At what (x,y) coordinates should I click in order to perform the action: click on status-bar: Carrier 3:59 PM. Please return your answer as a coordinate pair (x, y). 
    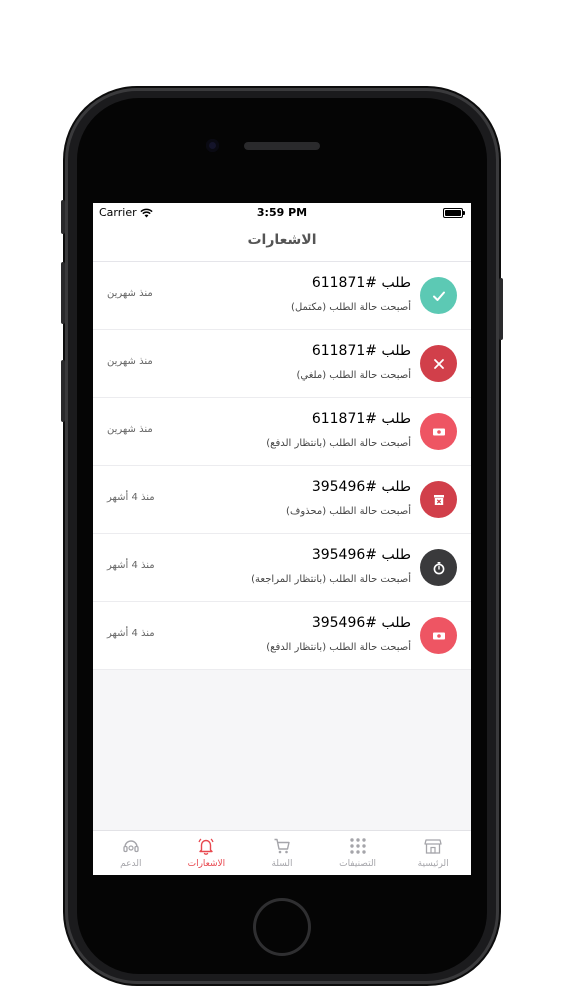
    Looking at the image, I should click on (282, 213).